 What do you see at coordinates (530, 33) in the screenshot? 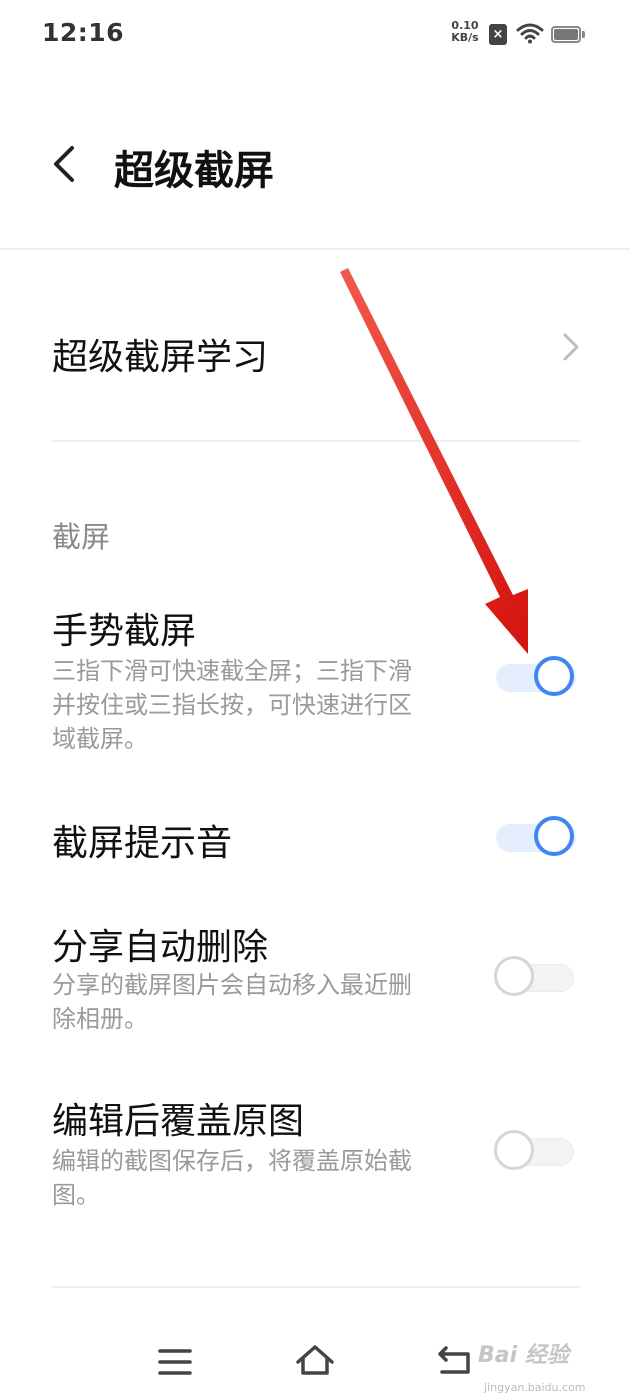
I see `wifi-icon` at bounding box center [530, 33].